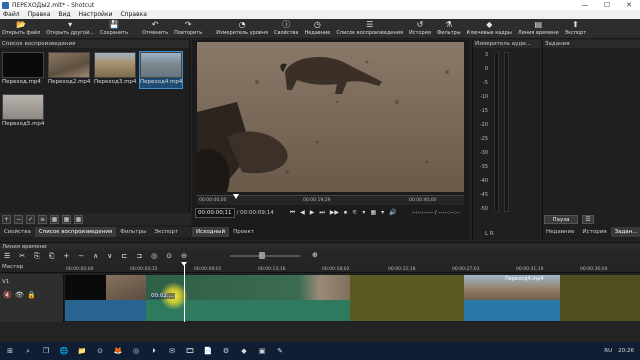  I want to click on save-button: 💾 Сохранить, so click(114, 28).